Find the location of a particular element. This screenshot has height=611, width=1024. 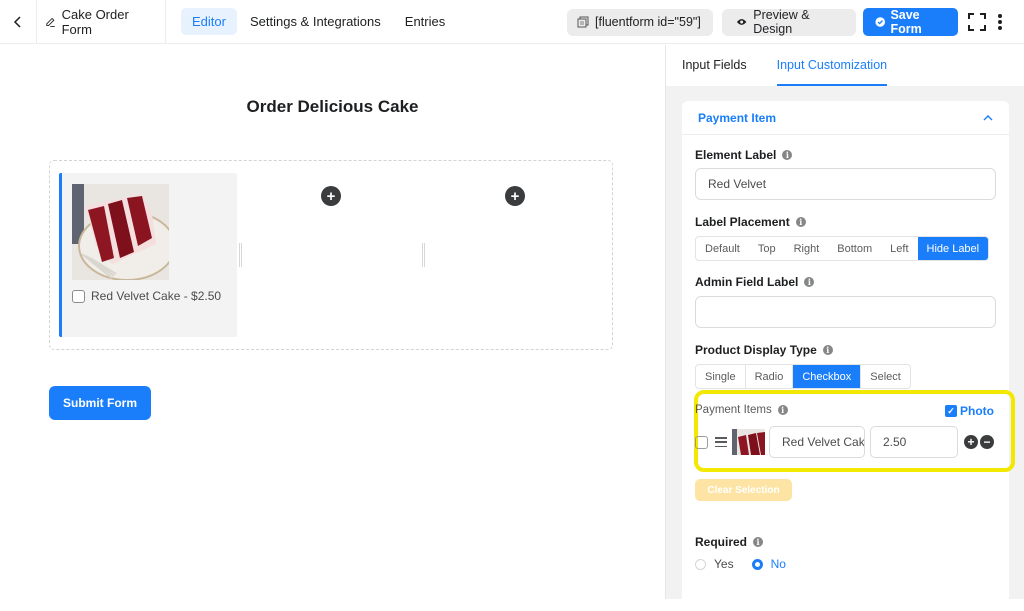

admin-field-label-text: Admin Field Label is located at coordinates (747, 282).